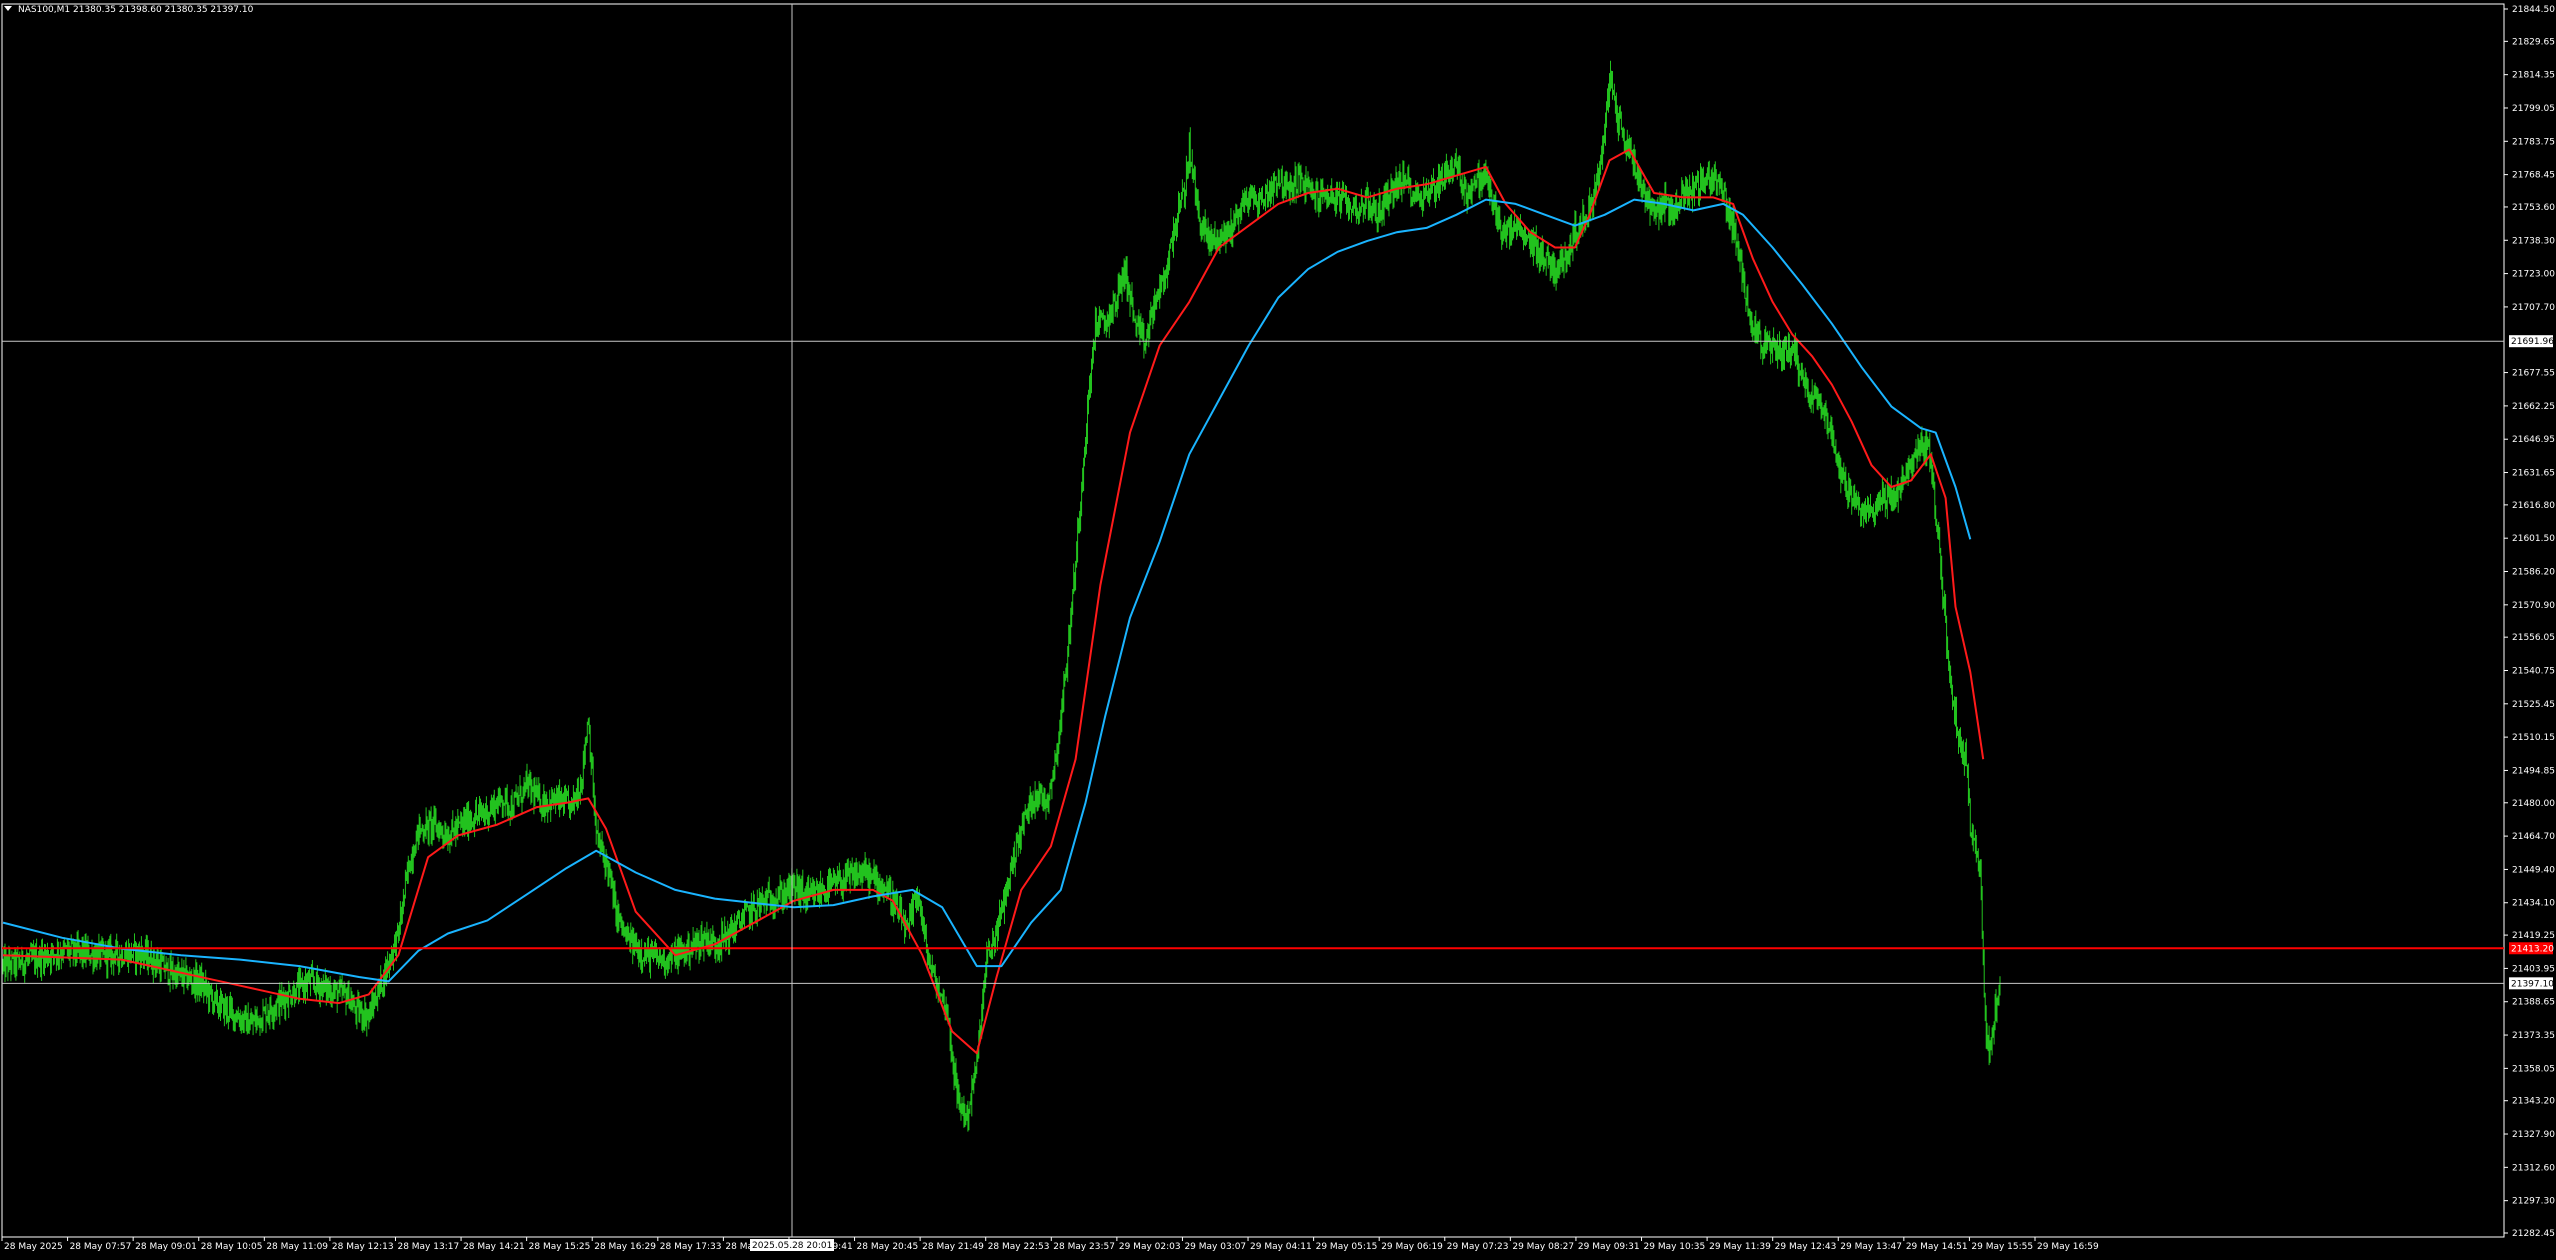 The image size is (2556, 1260). I want to click on y-tick-label: 21616.80, so click(2533, 506).